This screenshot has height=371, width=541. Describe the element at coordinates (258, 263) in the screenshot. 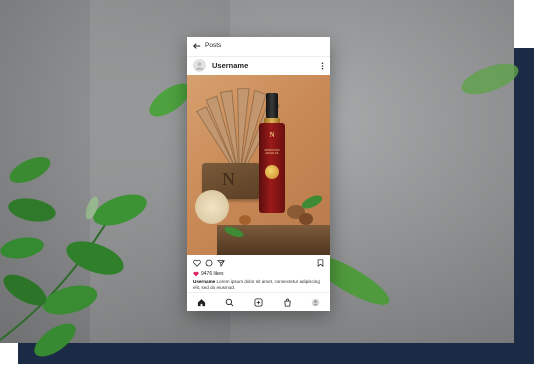

I see `post-actions` at that location.